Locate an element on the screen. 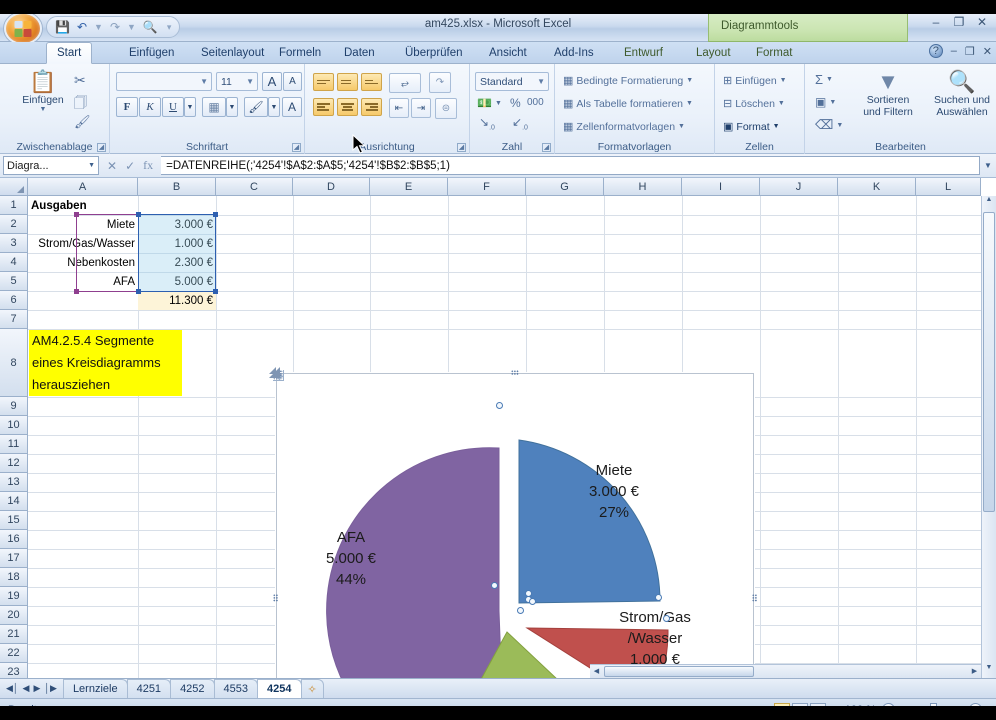  row-header-8: 8 is located at coordinates (14, 363).